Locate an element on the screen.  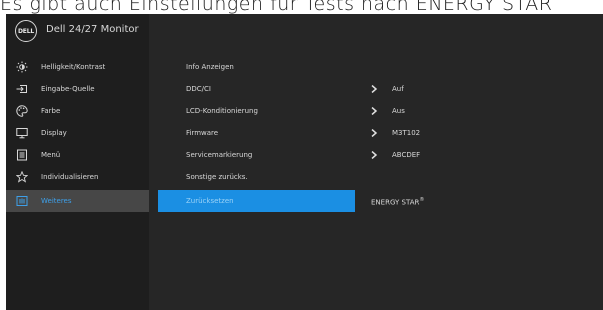
menu-item-label: Servicemarkierung is located at coordinates (219, 155).